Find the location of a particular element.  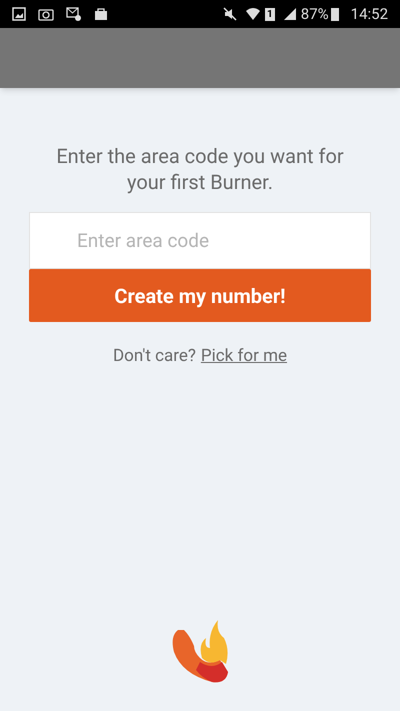

area-code-field: Enter area code is located at coordinates (200, 240).